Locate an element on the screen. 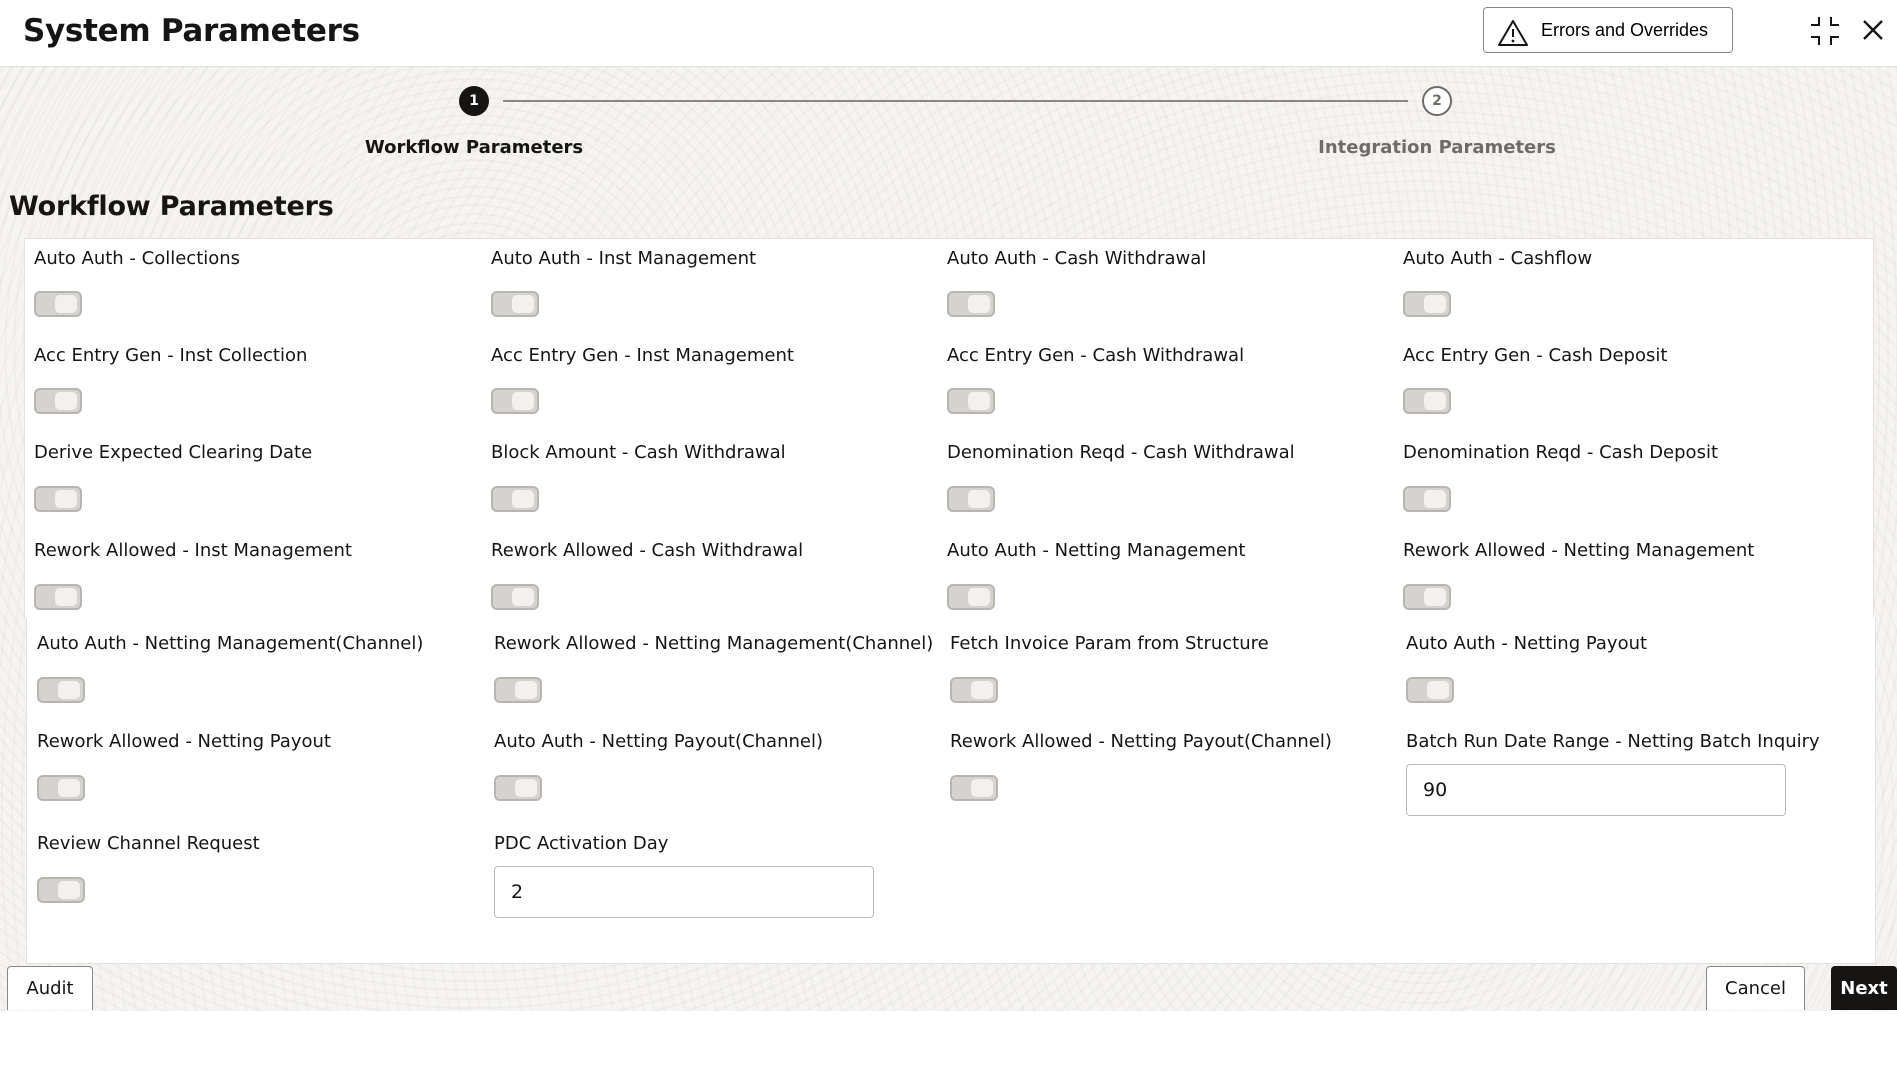 This screenshot has width=1897, height=1077. auto-auth-netting-management-channel-label: Auto Auth - Netting Management(Channel) is located at coordinates (230, 643).